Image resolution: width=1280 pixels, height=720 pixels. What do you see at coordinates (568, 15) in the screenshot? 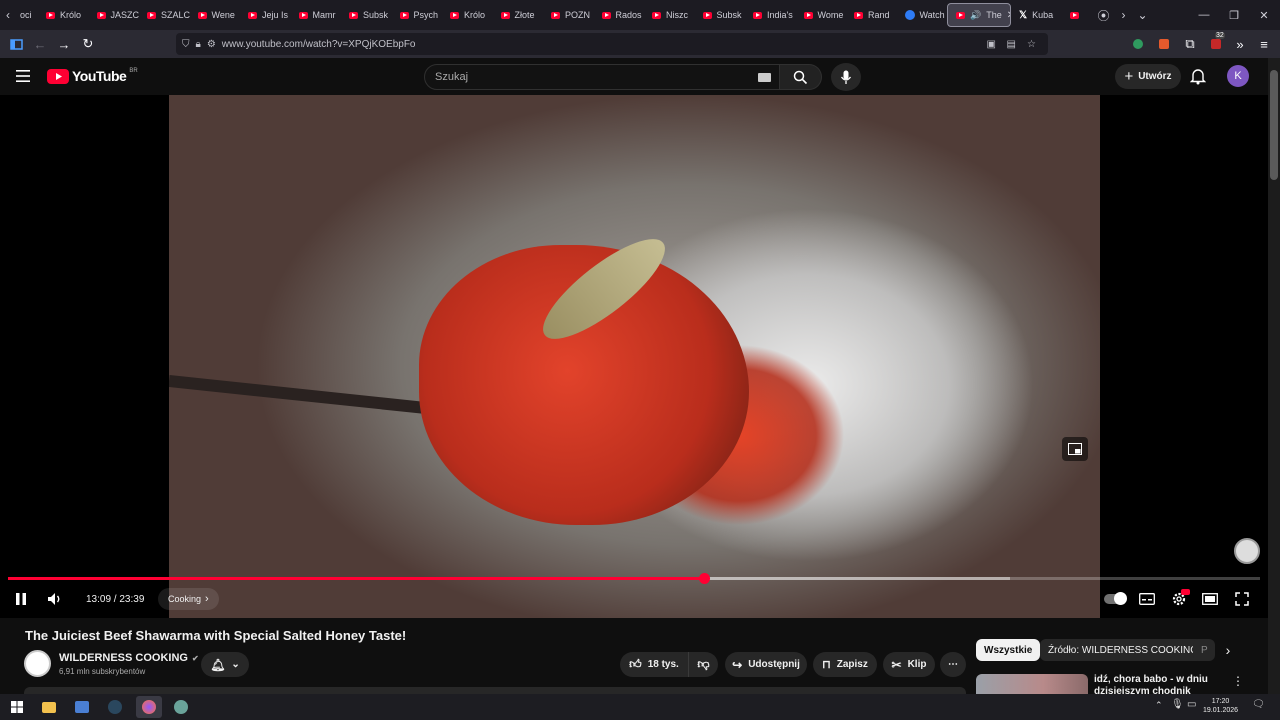
I see `browser-tab: POZN` at bounding box center [568, 15].